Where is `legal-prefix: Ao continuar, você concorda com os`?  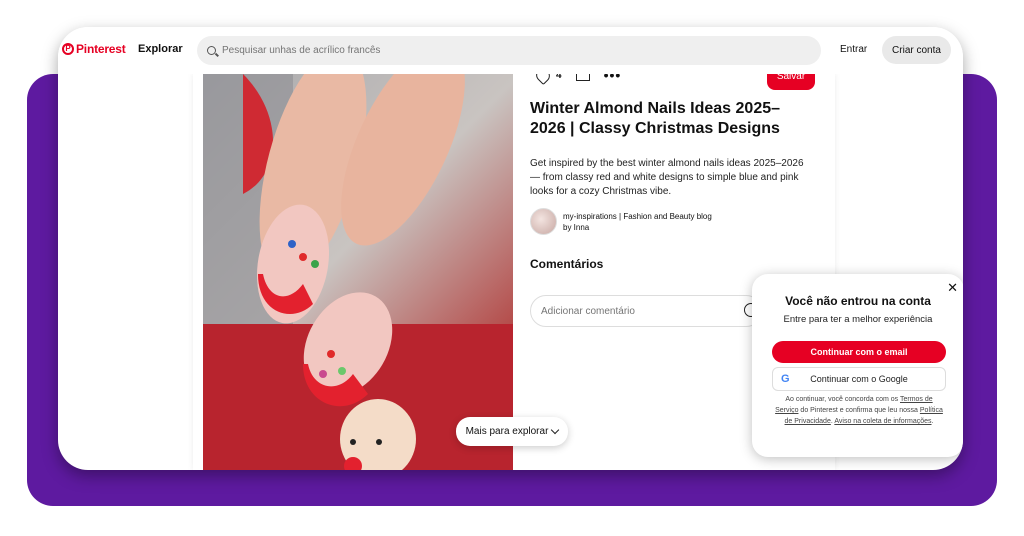
legal-prefix: Ao continuar, você concorda com os is located at coordinates (842, 399).